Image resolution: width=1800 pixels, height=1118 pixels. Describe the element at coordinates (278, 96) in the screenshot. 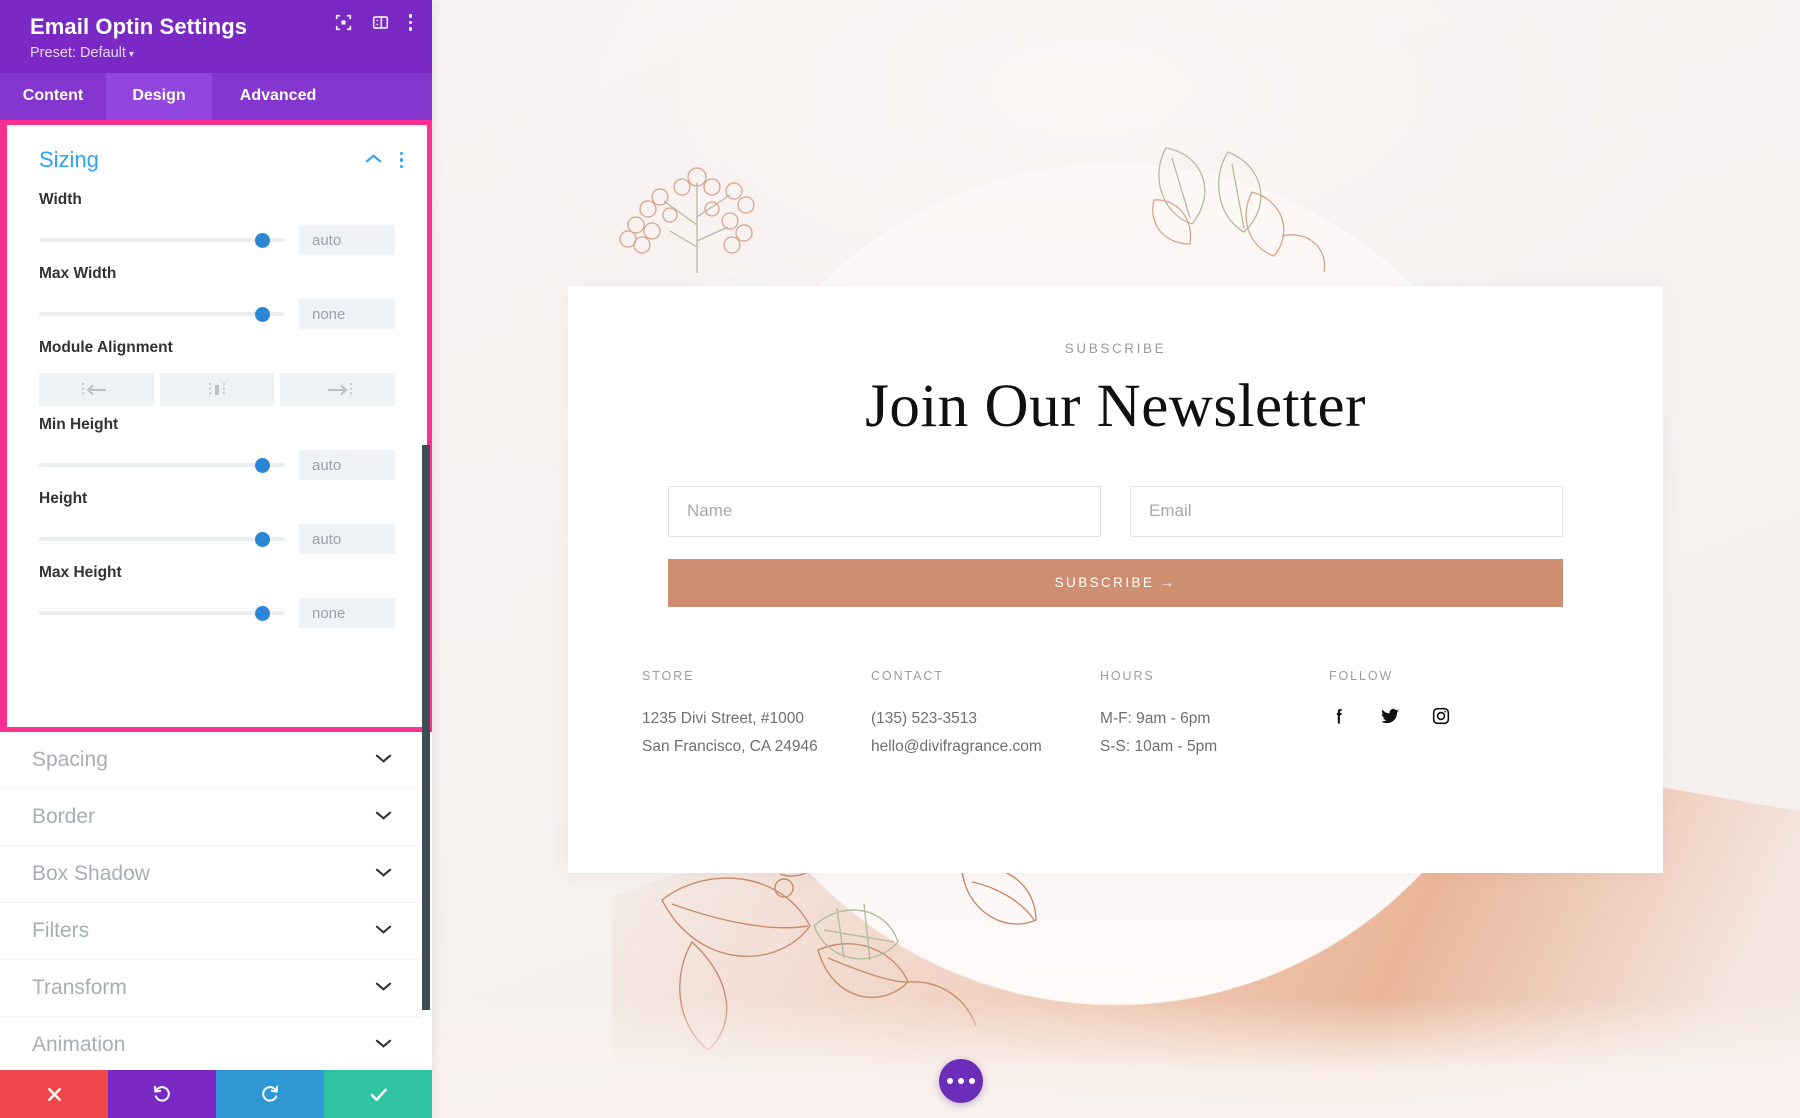

I see `tab-advanced: Advanced` at that location.